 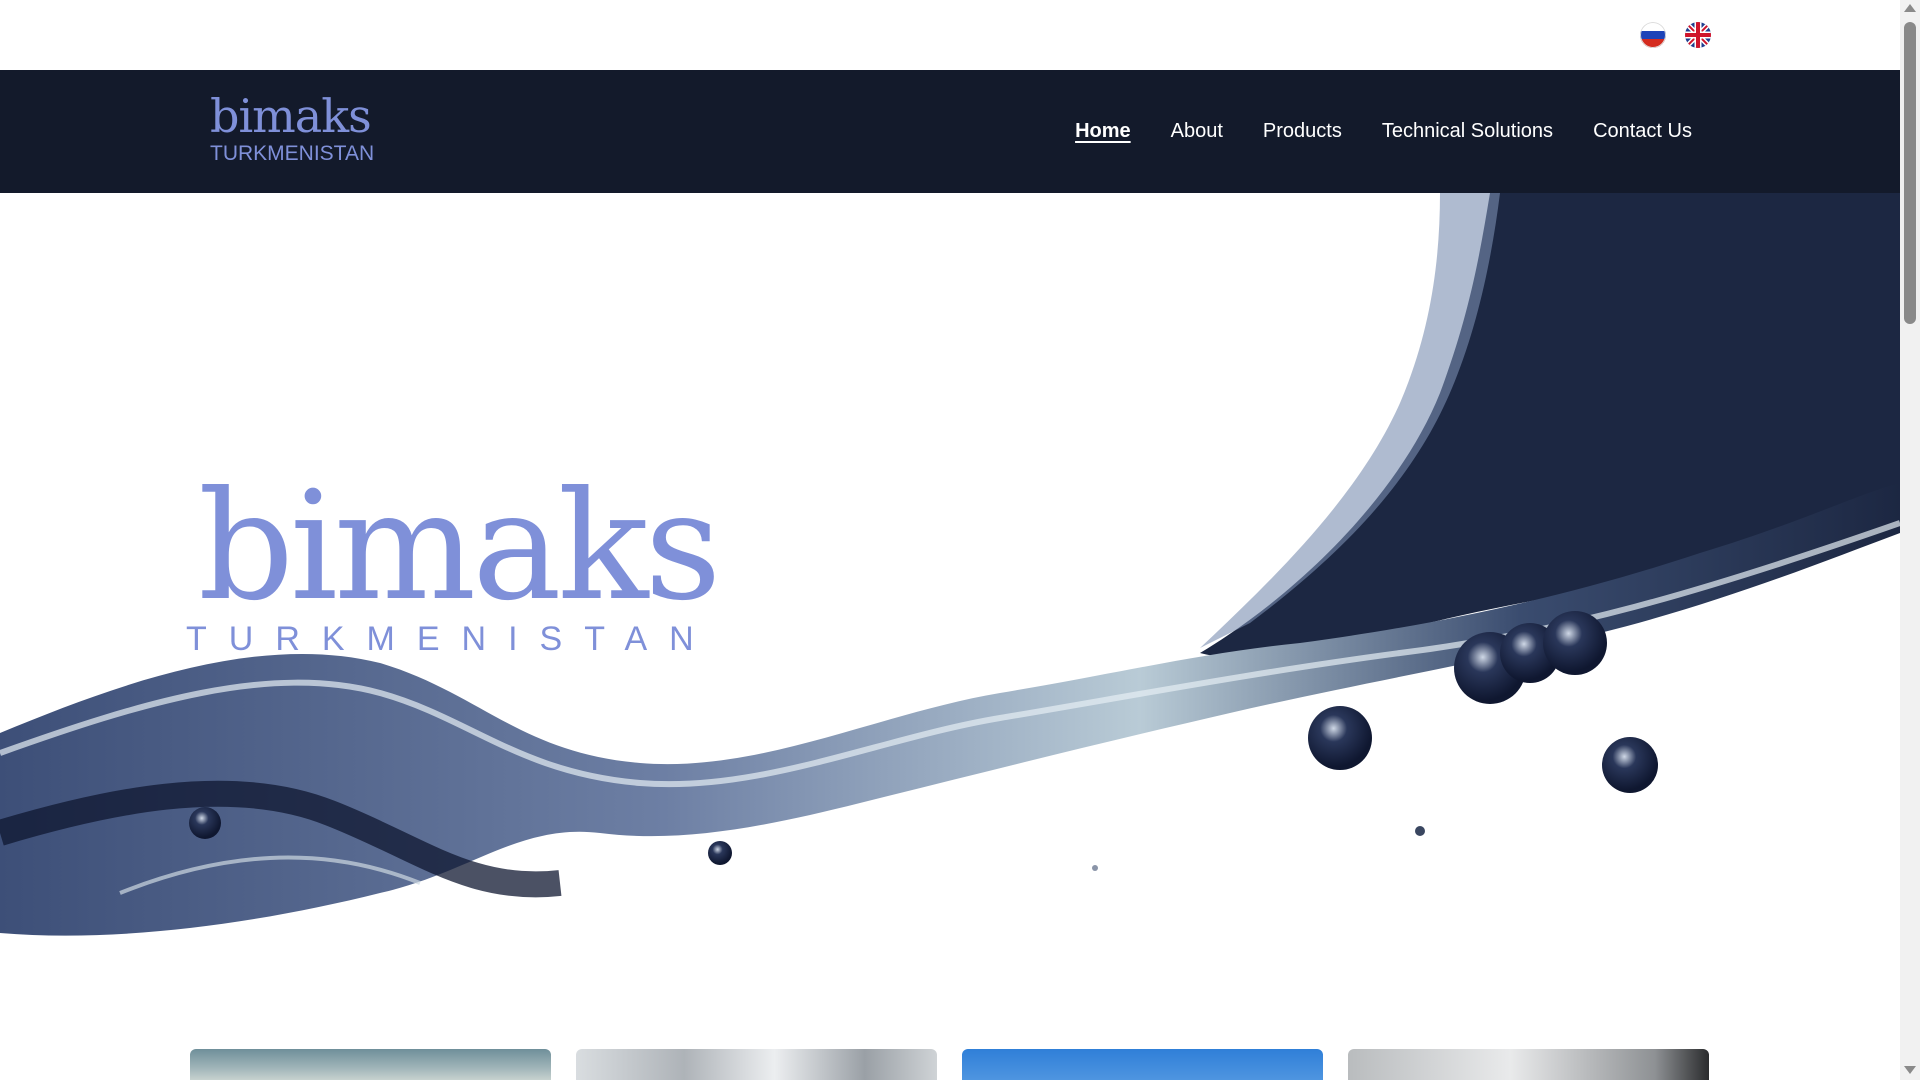 I want to click on hero-logo-wordmark: bimaks, so click(x=460, y=547).